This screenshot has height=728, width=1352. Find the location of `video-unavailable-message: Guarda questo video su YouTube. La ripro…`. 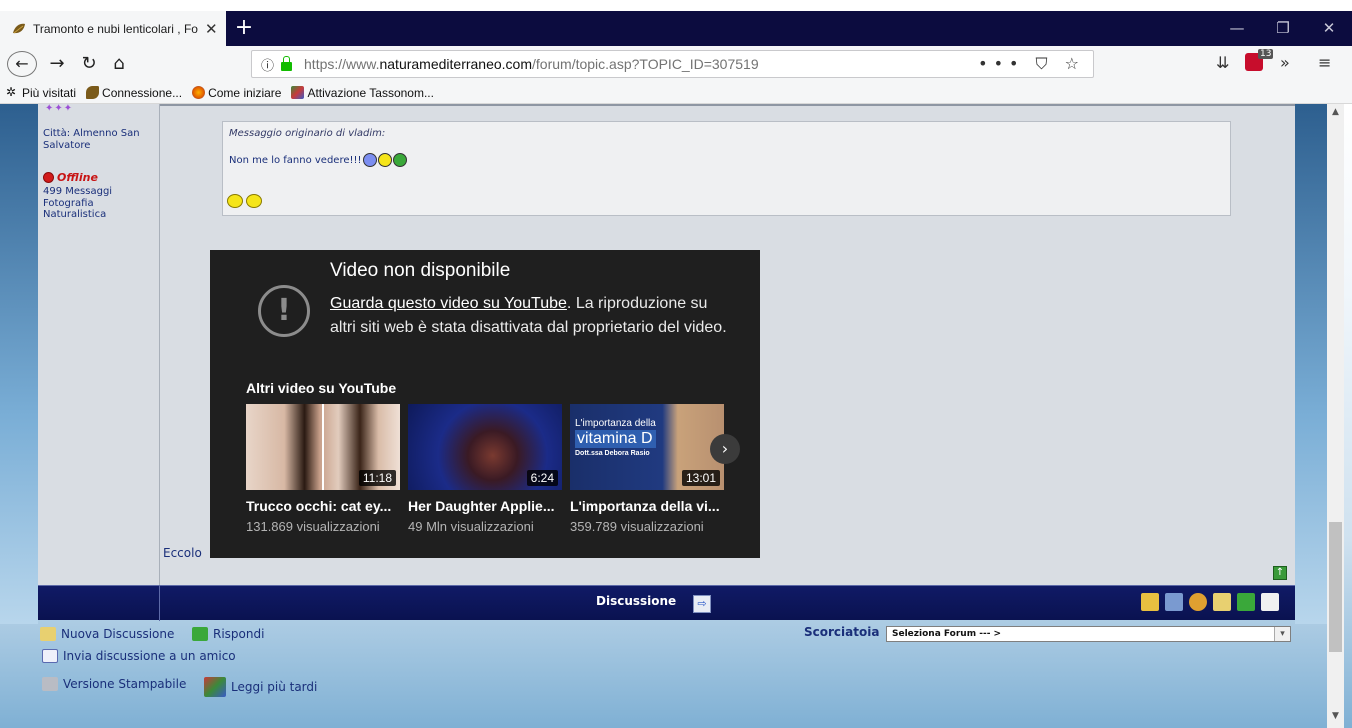

video-unavailable-message: Guarda questo video su YouTube. La ripro… is located at coordinates (528, 315).